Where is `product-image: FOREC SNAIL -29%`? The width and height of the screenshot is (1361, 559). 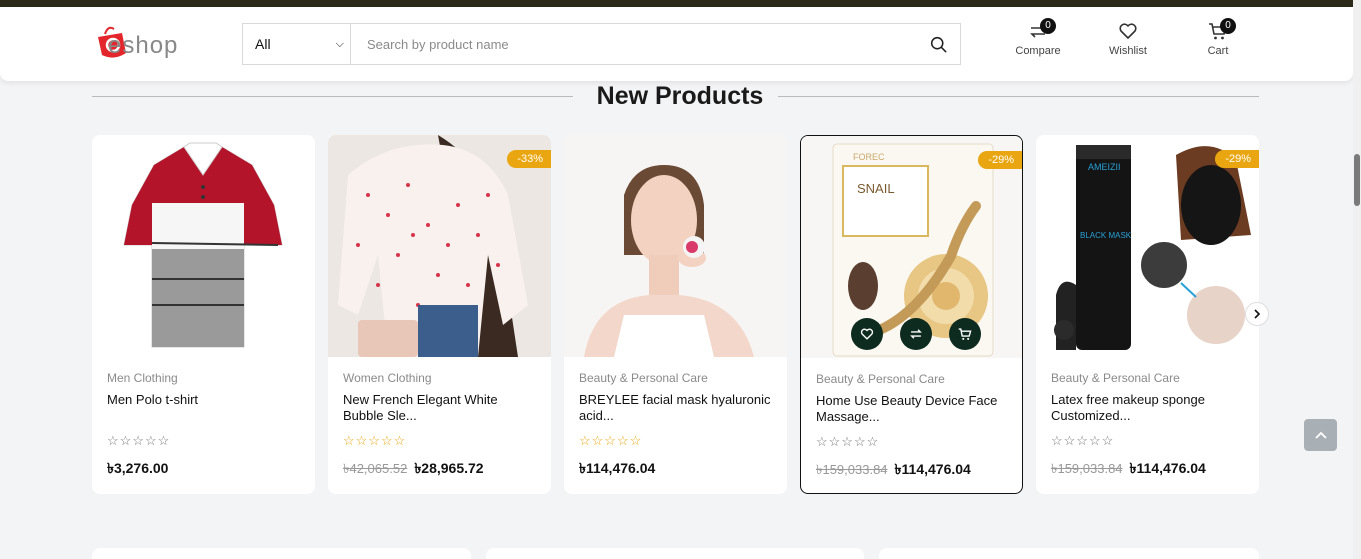 product-image: FOREC SNAIL -29% is located at coordinates (911, 247).